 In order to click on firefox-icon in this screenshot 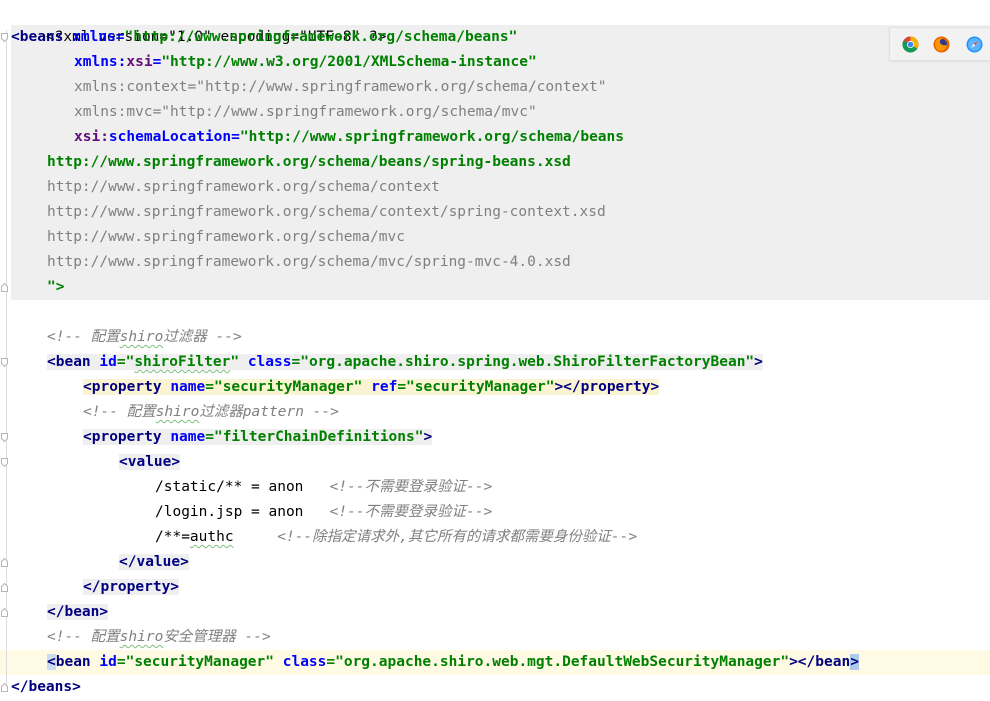, I will do `click(941, 44)`.